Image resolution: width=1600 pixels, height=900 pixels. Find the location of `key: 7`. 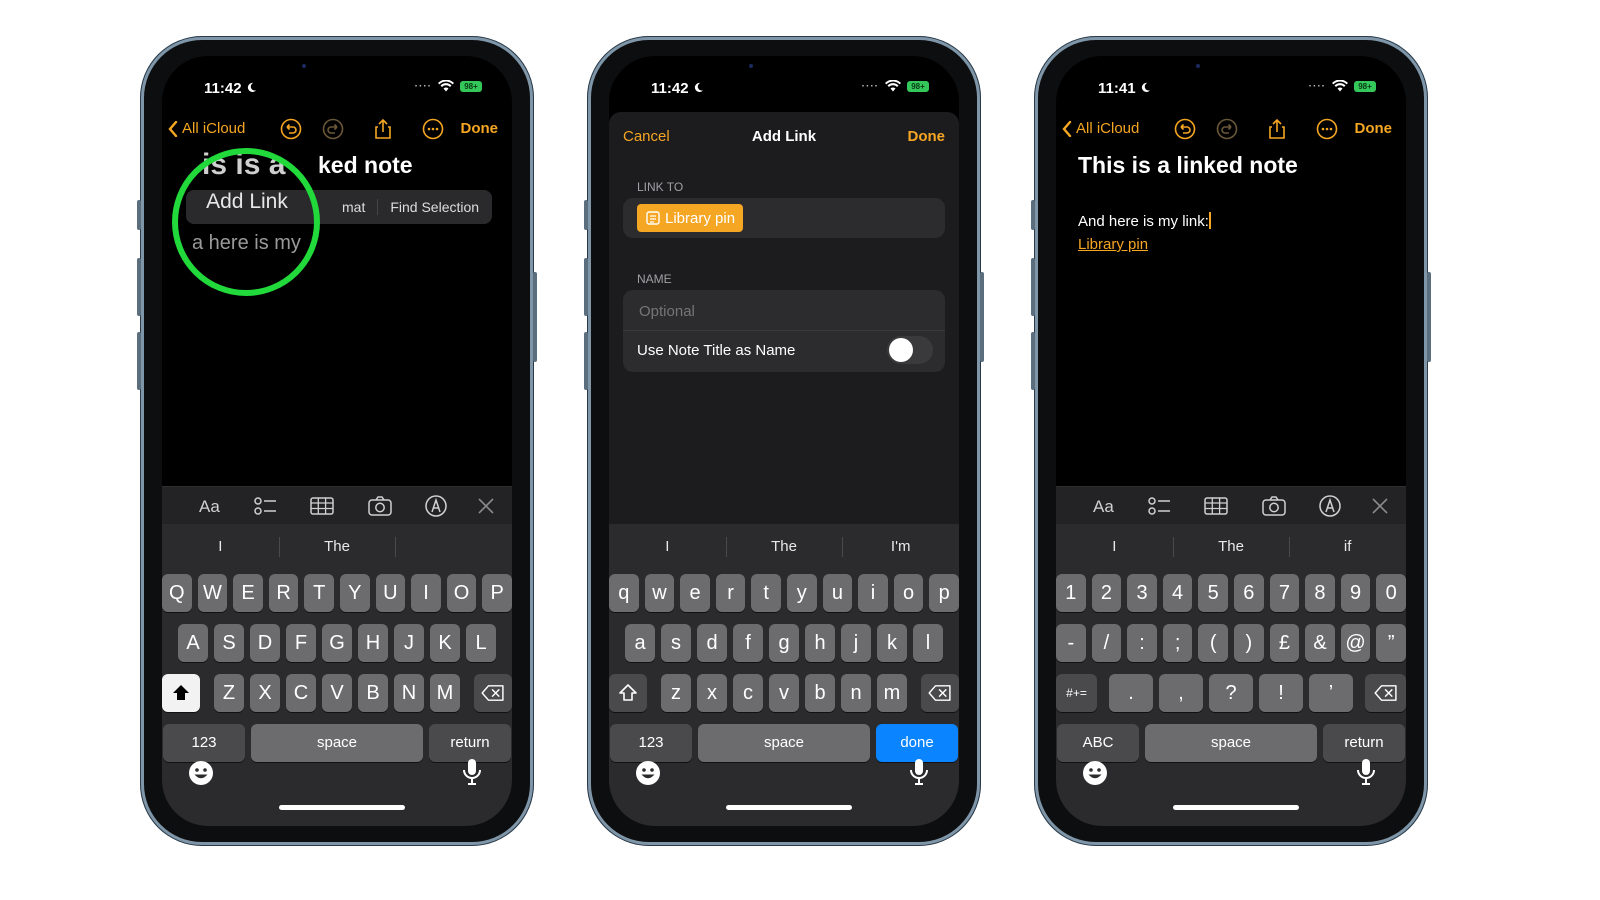

key: 7 is located at coordinates (1284, 593).